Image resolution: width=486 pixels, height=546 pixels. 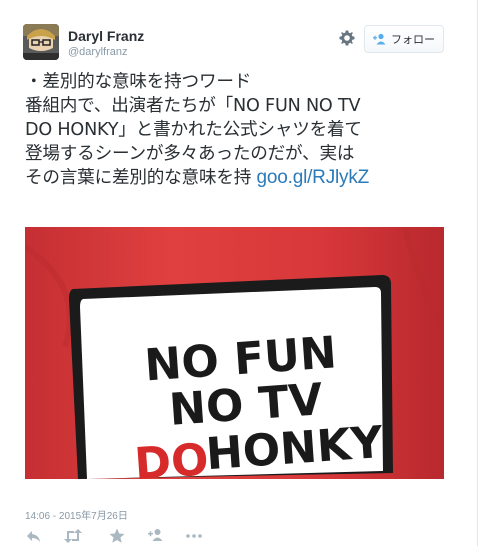 I want to click on avatar, so click(x=41, y=42).